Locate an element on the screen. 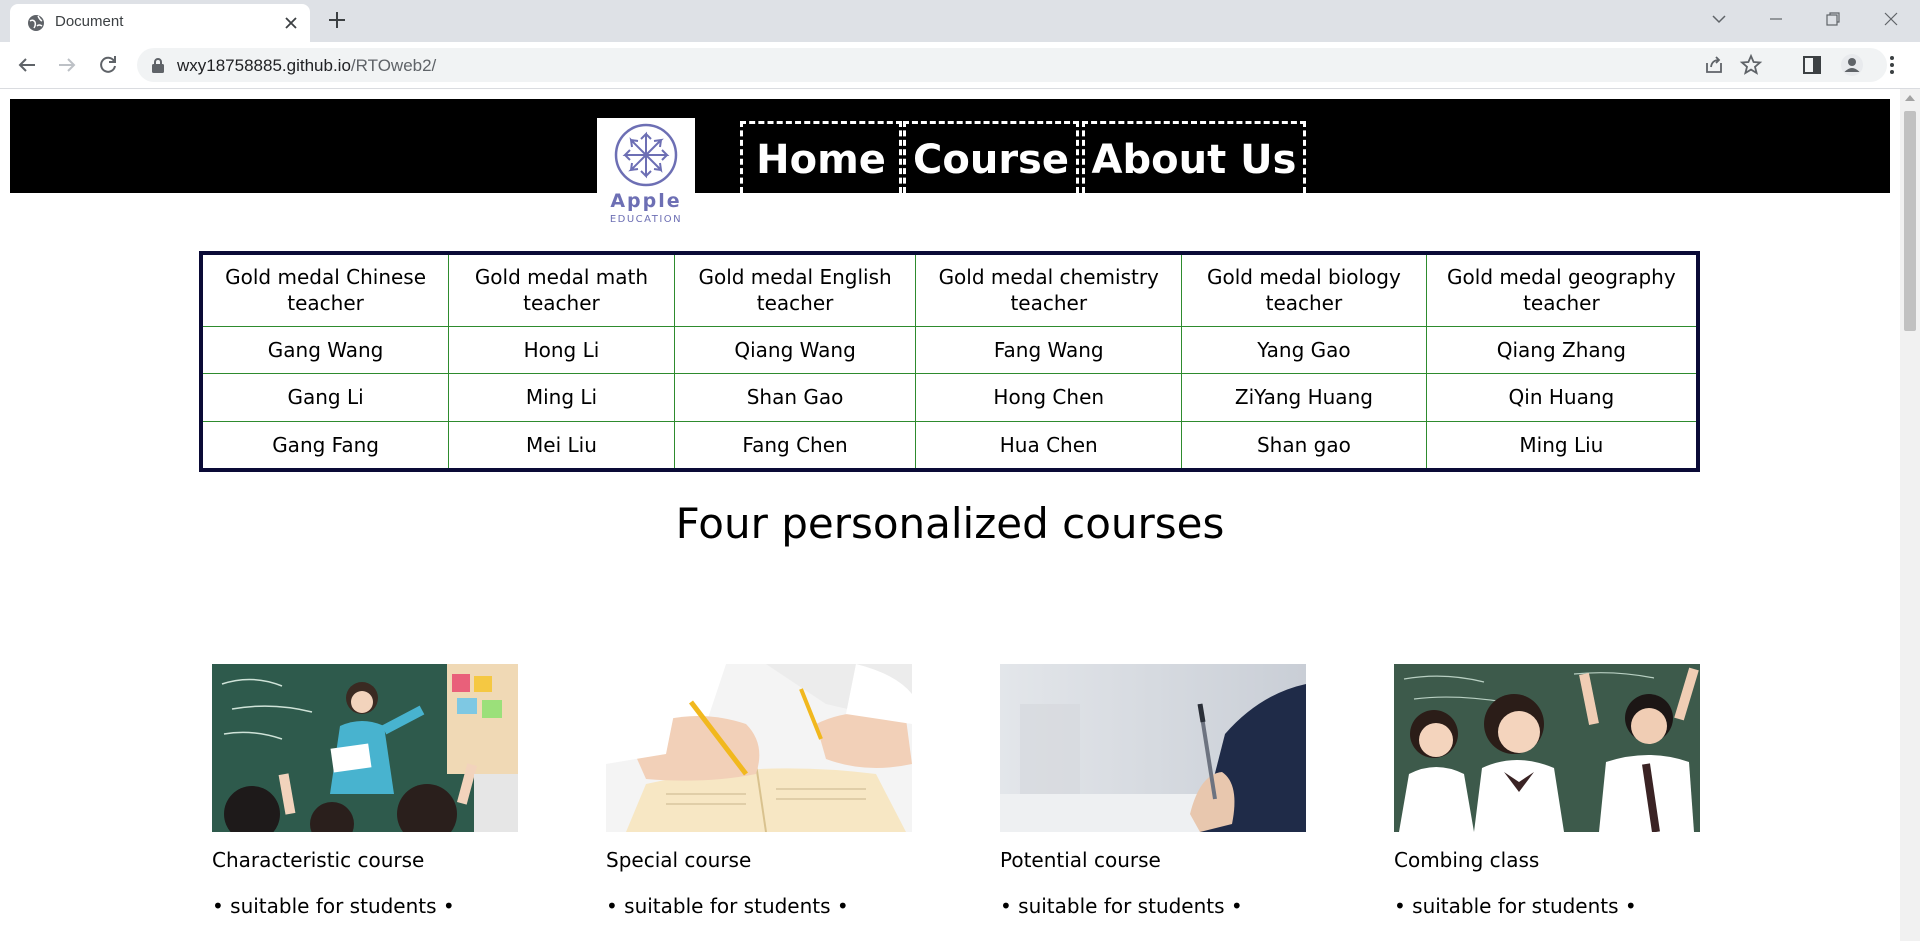 The image size is (1920, 941). browser-tab-strip: Document is located at coordinates (960, 21).